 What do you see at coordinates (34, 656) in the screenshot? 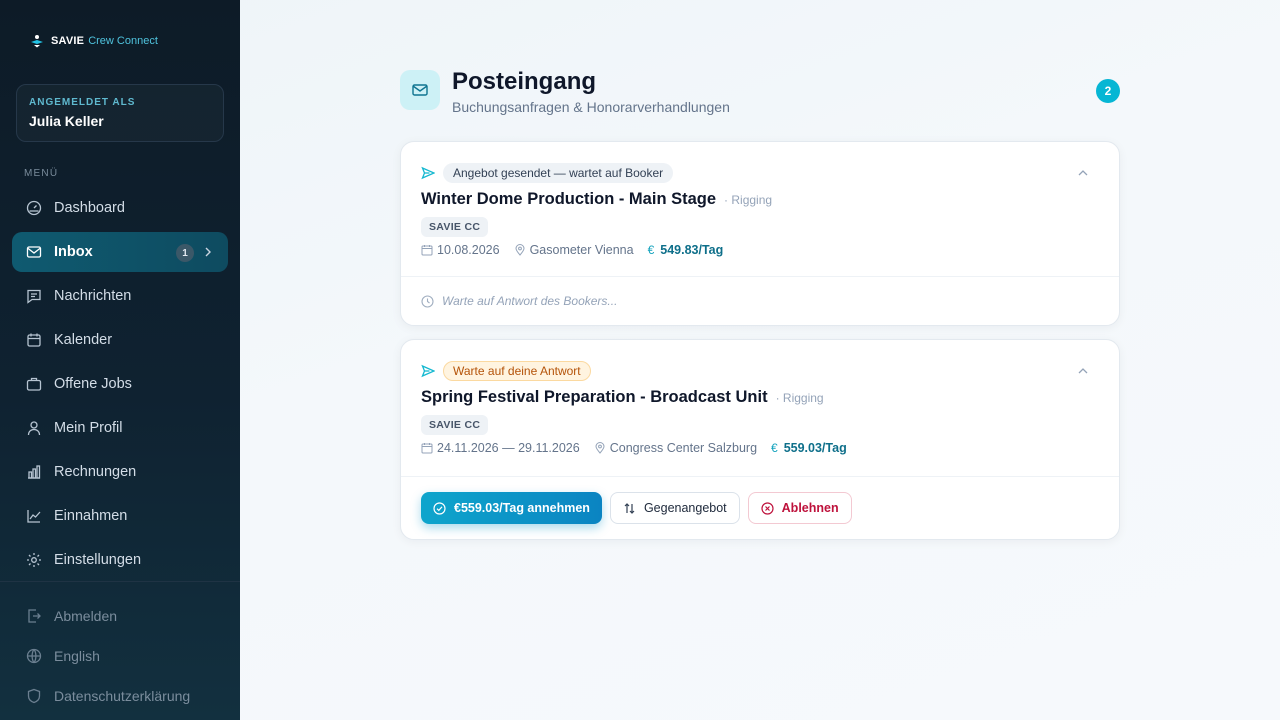
I see `globe-icon` at bounding box center [34, 656].